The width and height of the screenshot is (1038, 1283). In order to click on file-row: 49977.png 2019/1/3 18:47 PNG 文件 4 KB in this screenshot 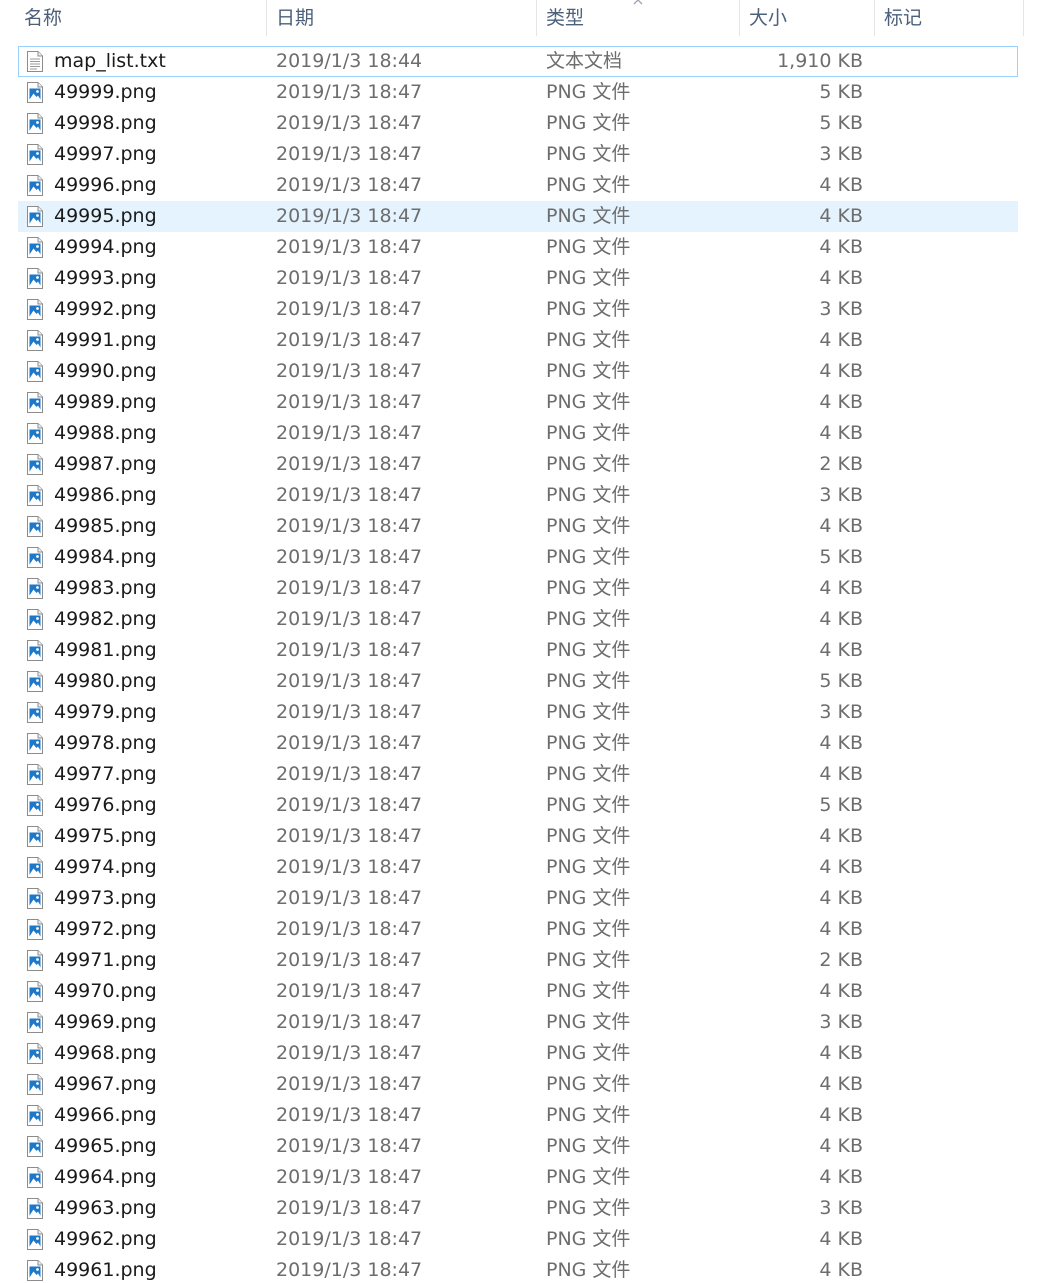, I will do `click(519, 774)`.